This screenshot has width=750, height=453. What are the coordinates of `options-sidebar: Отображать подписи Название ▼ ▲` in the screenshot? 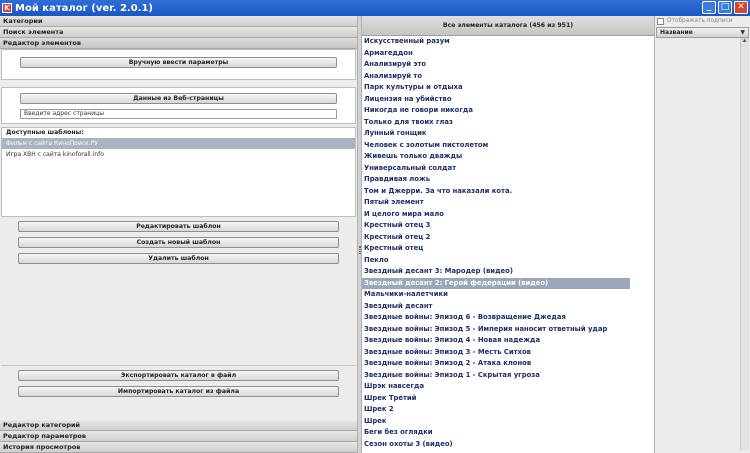 It's located at (702, 234).